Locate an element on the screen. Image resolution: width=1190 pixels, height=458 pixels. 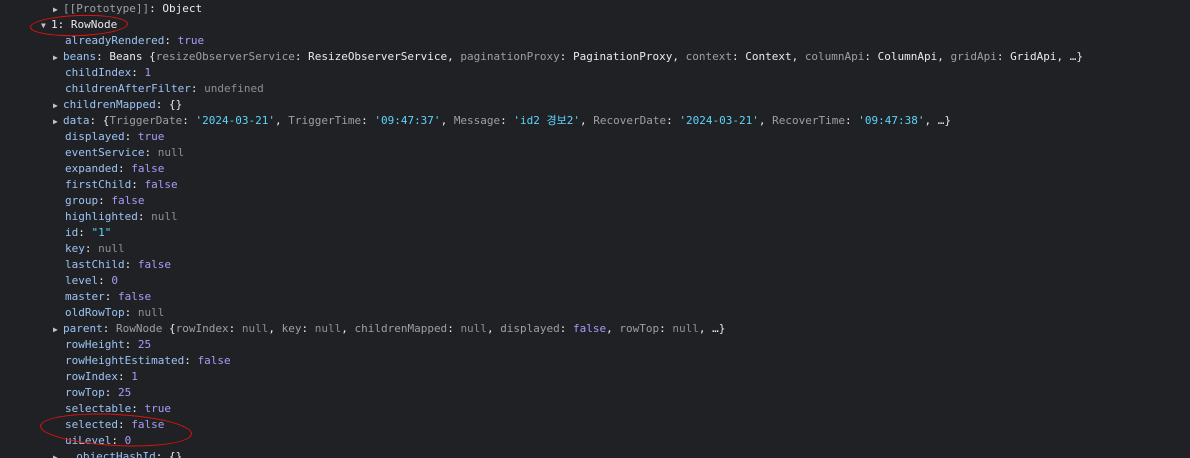
prop-row-rowHeight: rowHeight: 25 is located at coordinates (108, 345).